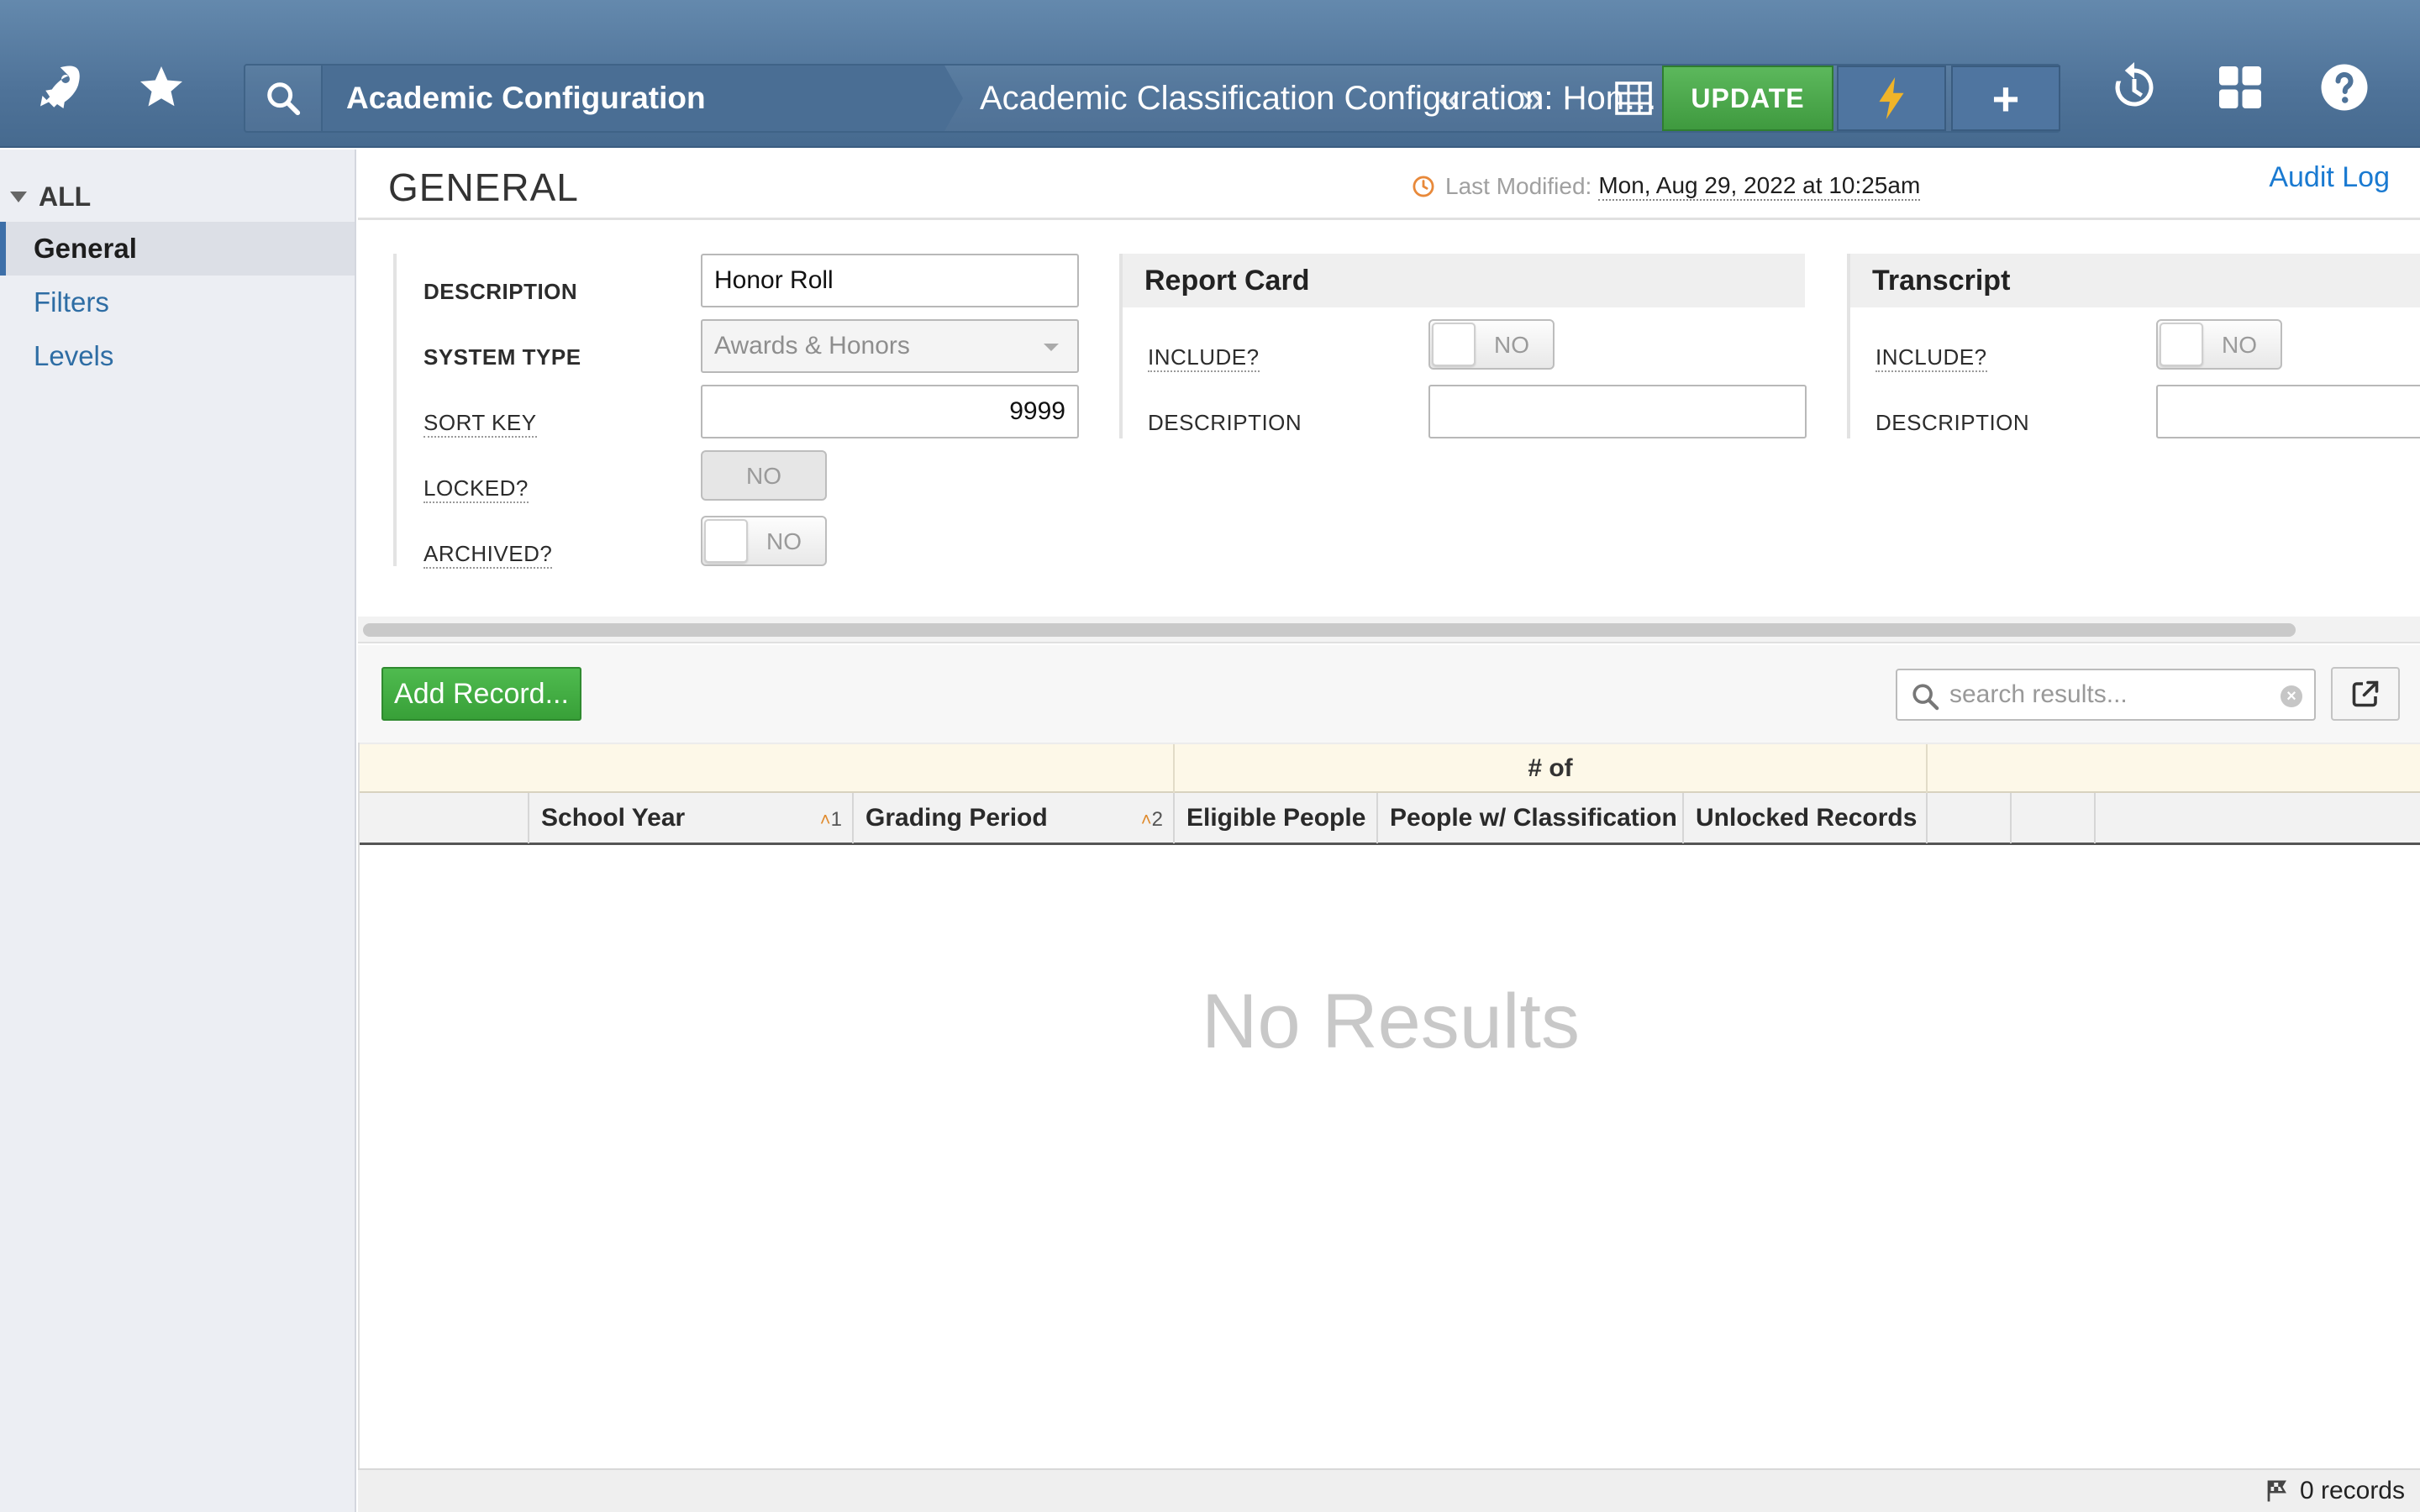 Image resolution: width=2420 pixels, height=1512 pixels. Describe the element at coordinates (1552, 768) in the screenshot. I see `group-header-count: # of` at that location.